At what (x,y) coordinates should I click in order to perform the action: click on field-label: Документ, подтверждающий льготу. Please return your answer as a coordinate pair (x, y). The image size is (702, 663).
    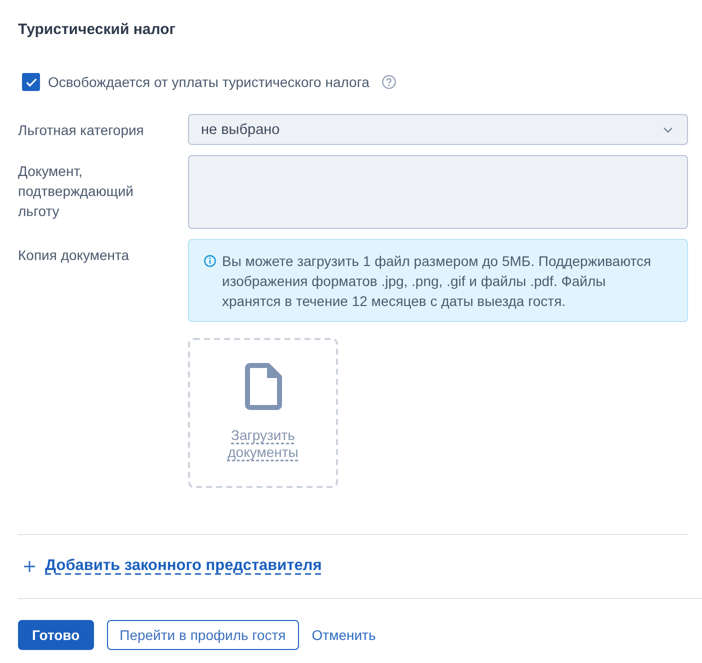
    Looking at the image, I should click on (76, 191).